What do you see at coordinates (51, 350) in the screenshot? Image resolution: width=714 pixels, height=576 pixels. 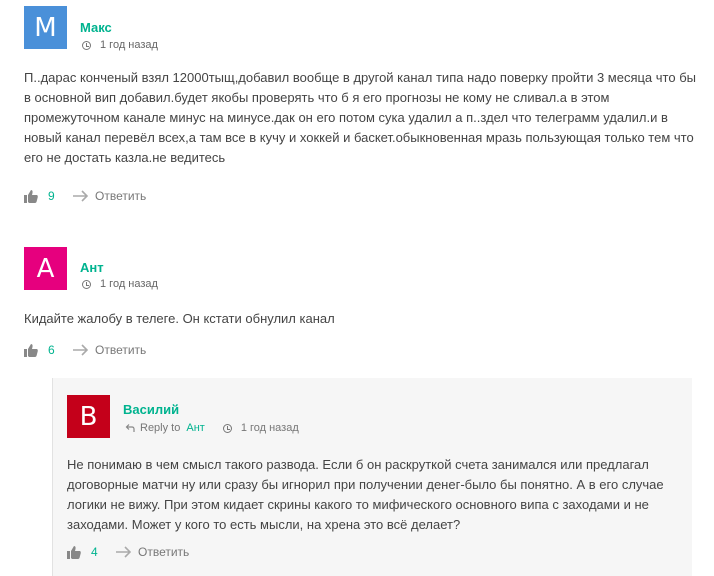 I see `vote-count: 6` at bounding box center [51, 350].